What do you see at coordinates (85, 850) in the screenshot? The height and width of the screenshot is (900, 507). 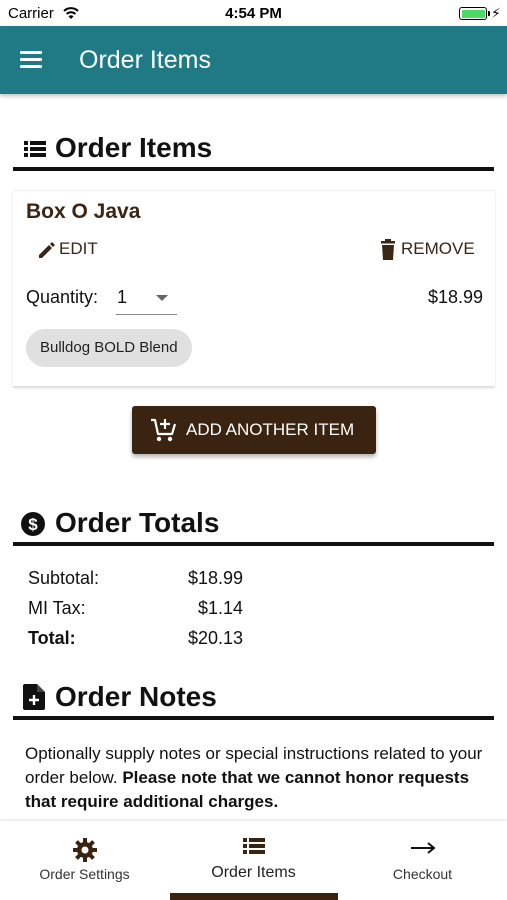 I see `gear-icon` at bounding box center [85, 850].